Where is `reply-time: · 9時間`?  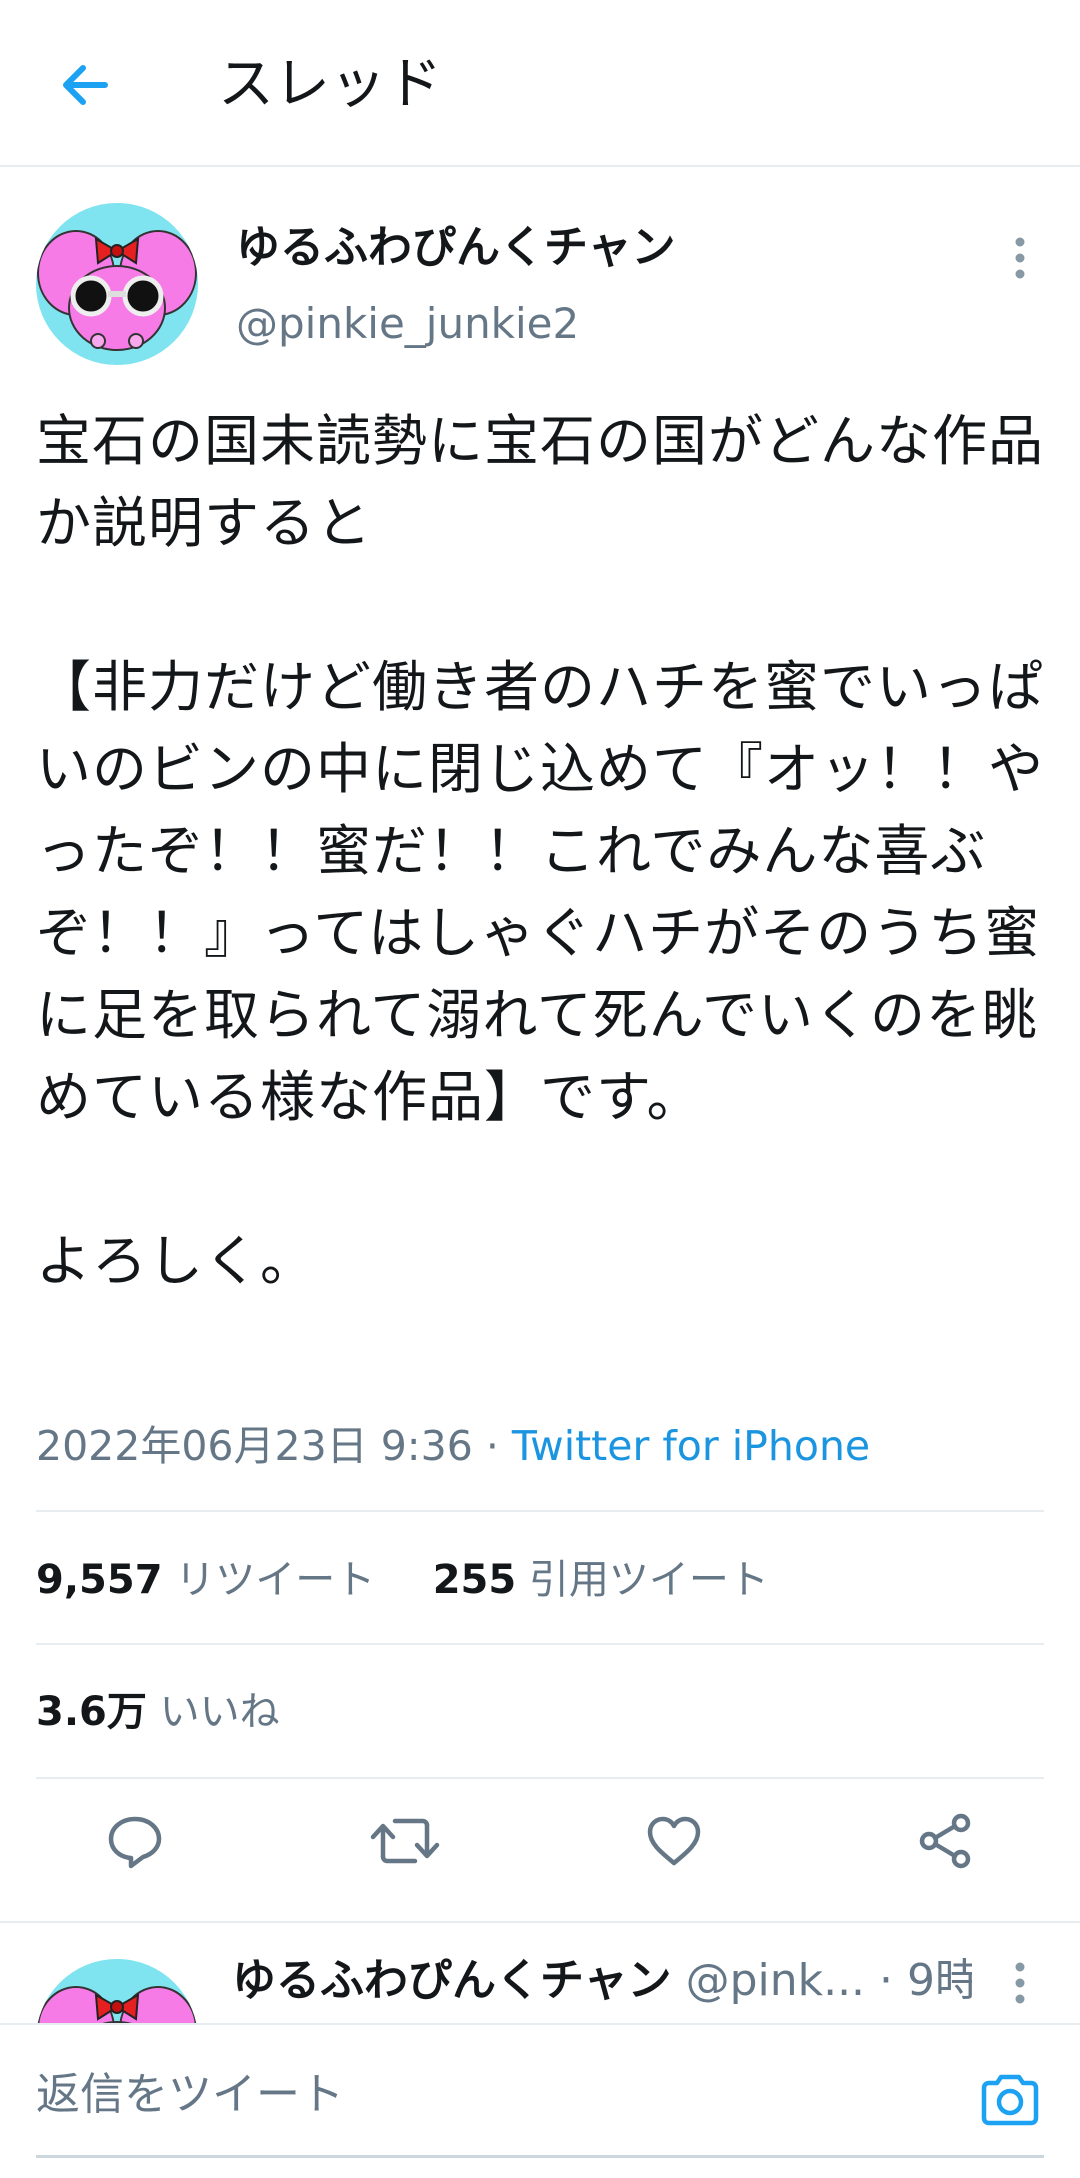 reply-time: · 9時間 is located at coordinates (925, 1980).